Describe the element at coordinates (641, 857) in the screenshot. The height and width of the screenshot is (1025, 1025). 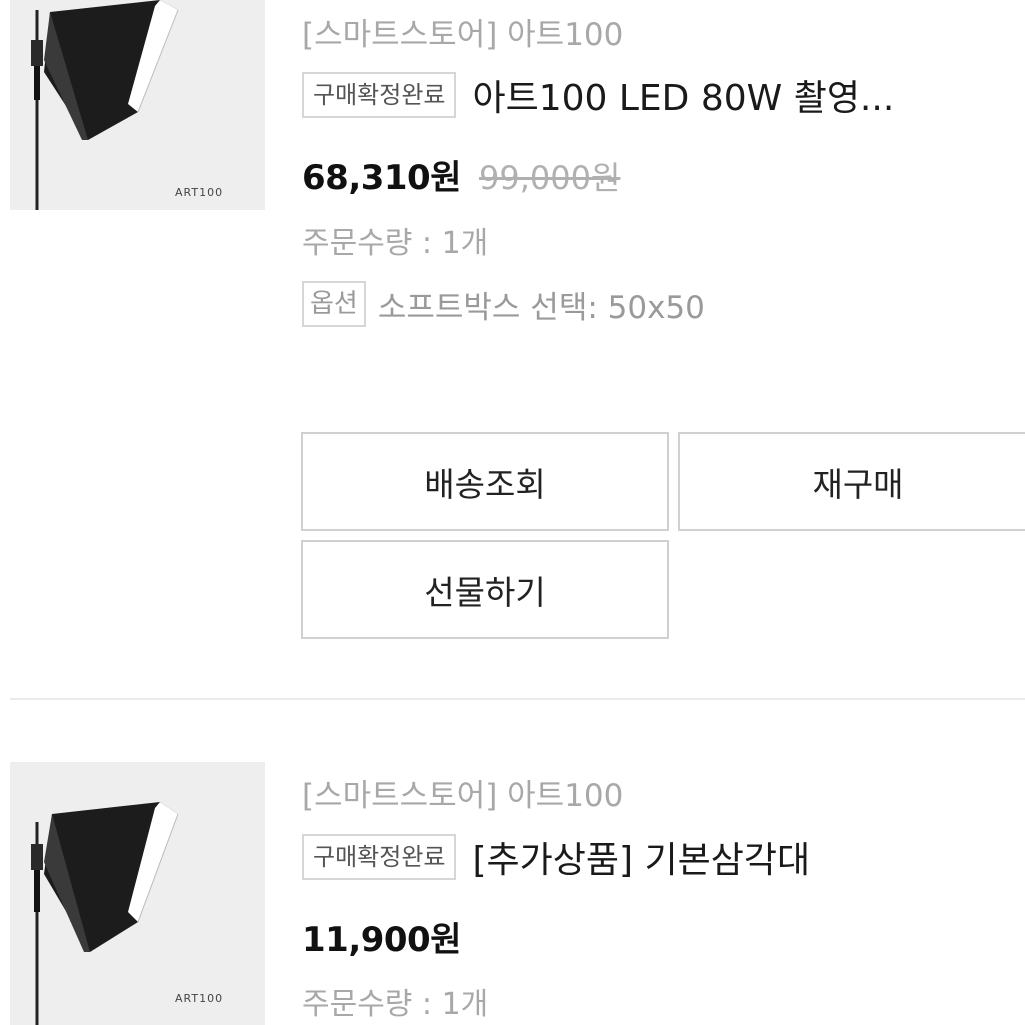
I see `product-title: [추가상품] 기본삼각대` at that location.